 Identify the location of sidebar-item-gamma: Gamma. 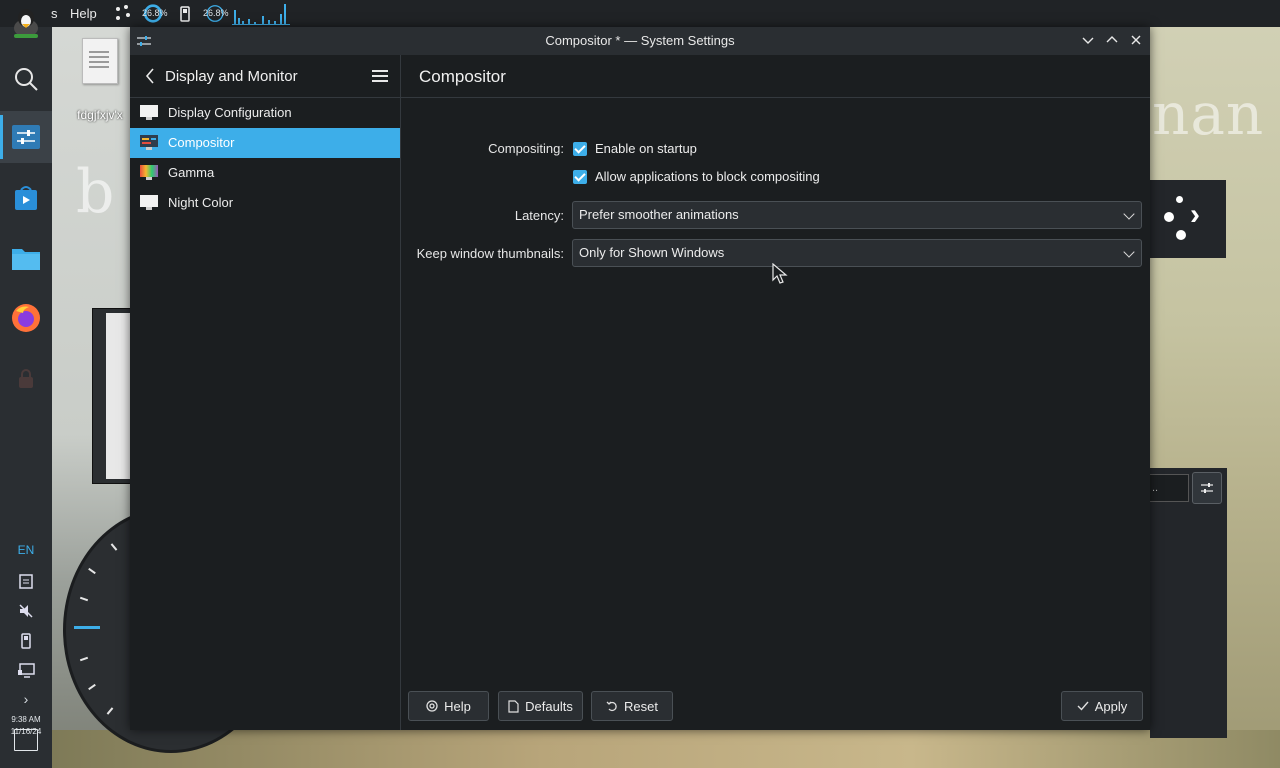
(265, 173).